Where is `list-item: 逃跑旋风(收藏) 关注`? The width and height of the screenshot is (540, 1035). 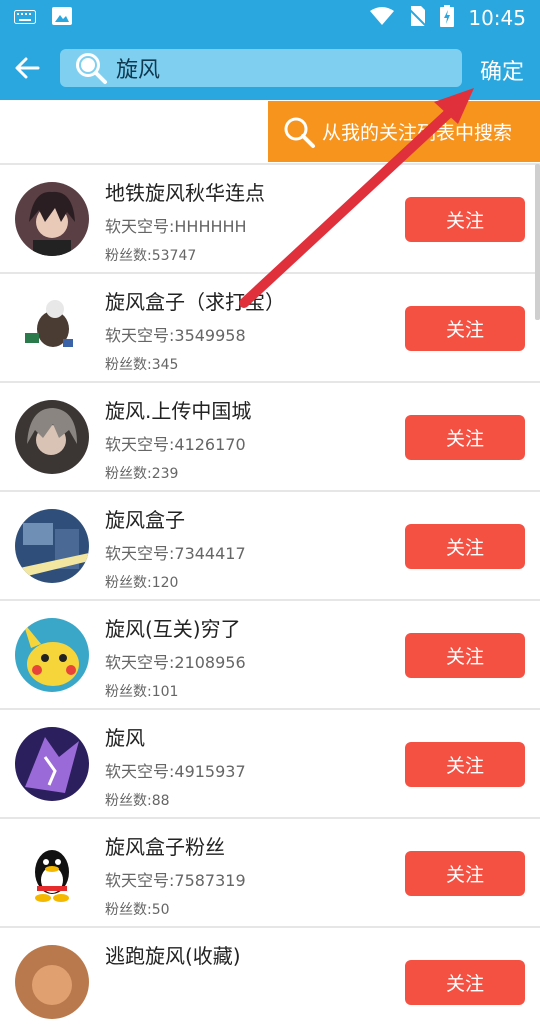
list-item: 逃跑旋风(收藏) 关注 is located at coordinates (270, 980).